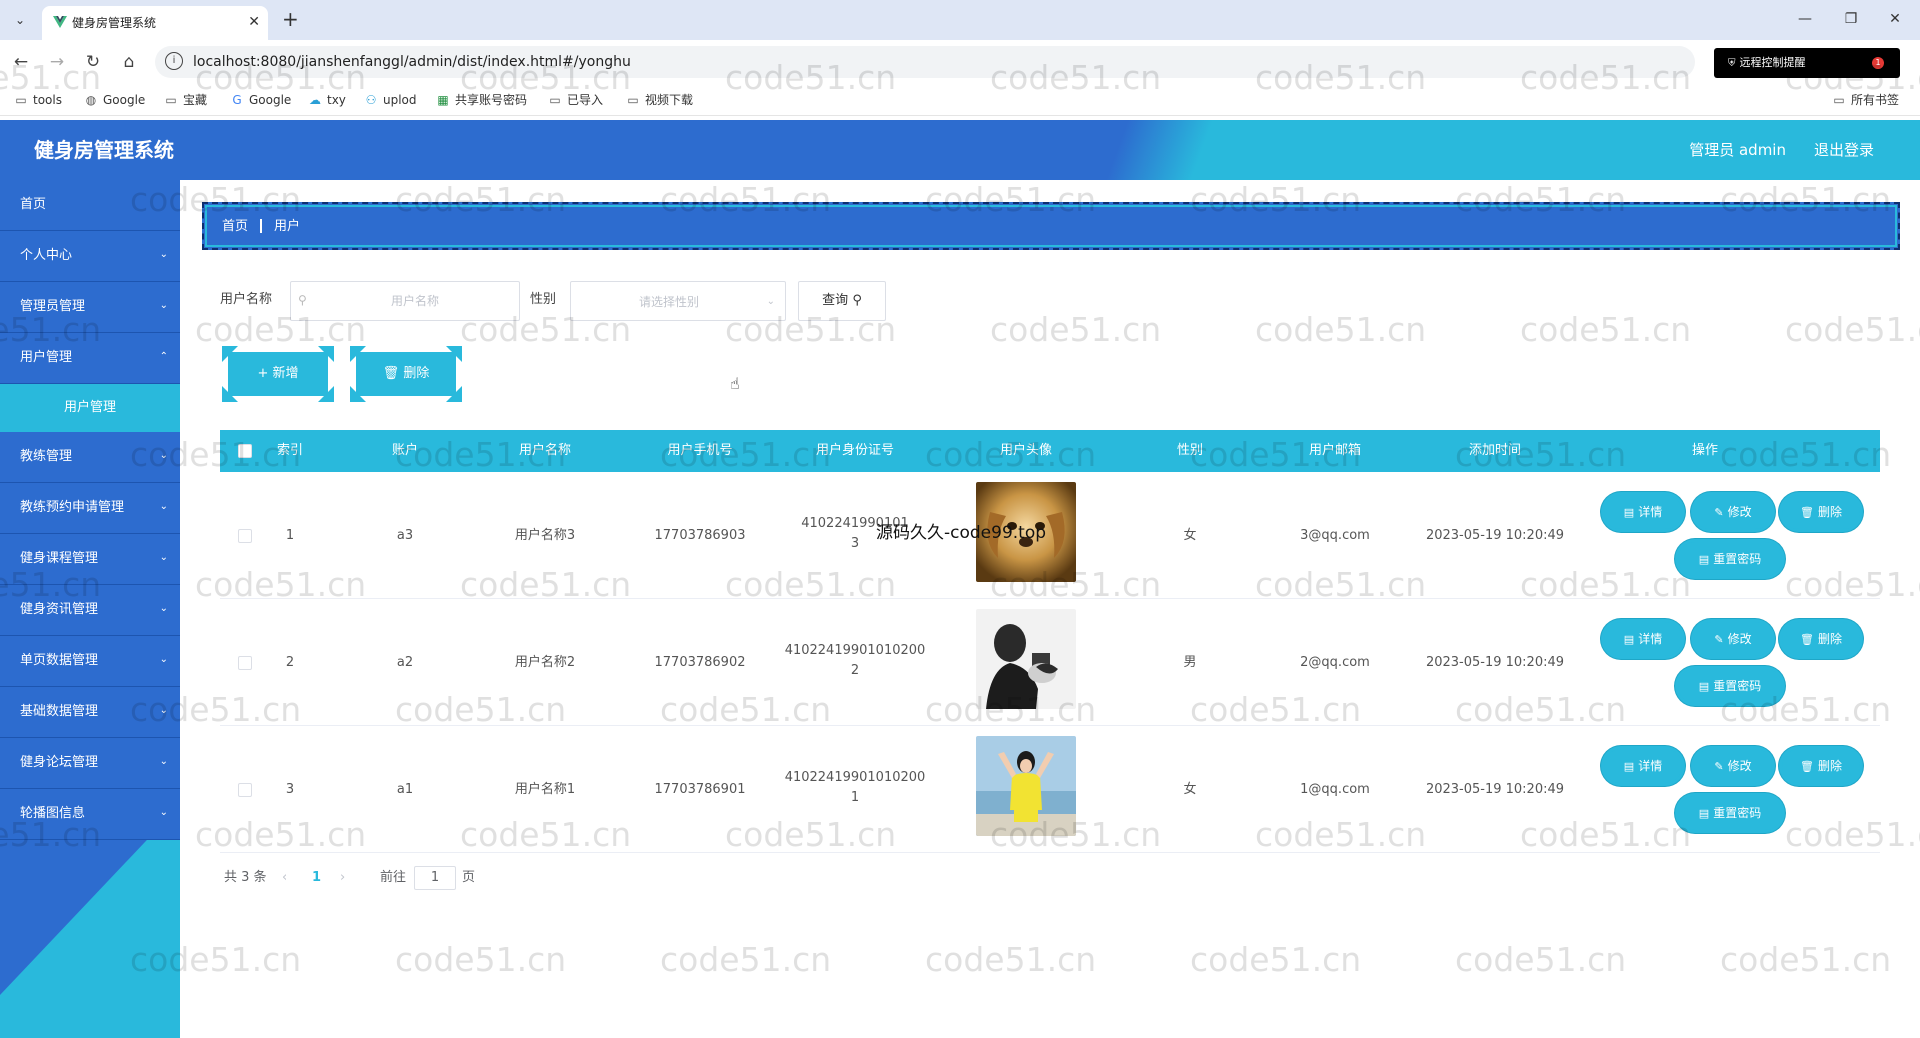  Describe the element at coordinates (842, 301) in the screenshot. I see `query-button: 查询 ⚲` at that location.